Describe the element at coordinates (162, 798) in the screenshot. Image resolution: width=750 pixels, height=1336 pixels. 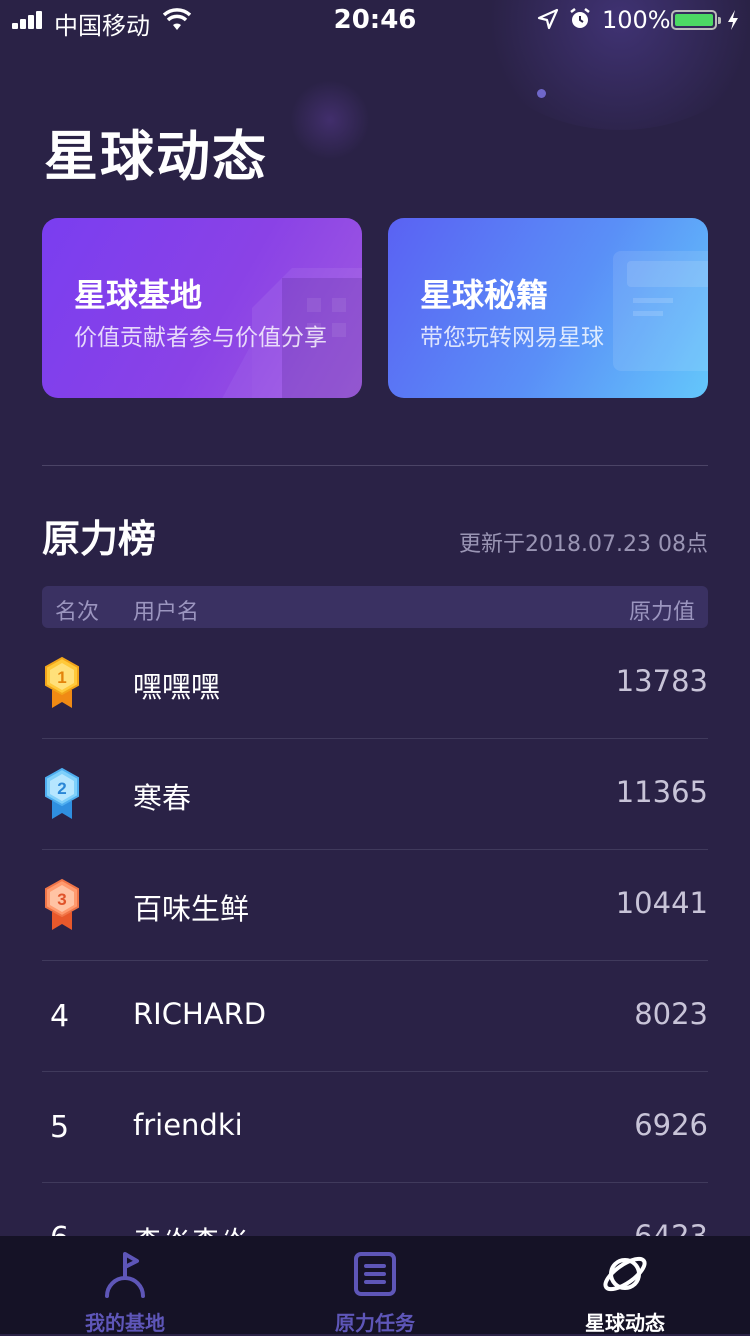
I see `ranking-username: 寒春` at that location.